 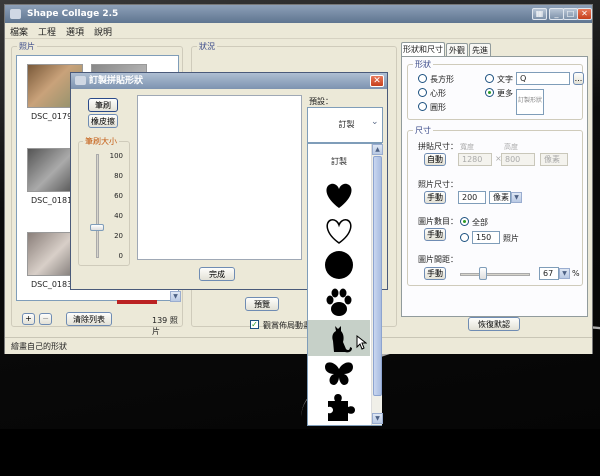 I want to click on menu-help: 說明, so click(x=103, y=31).